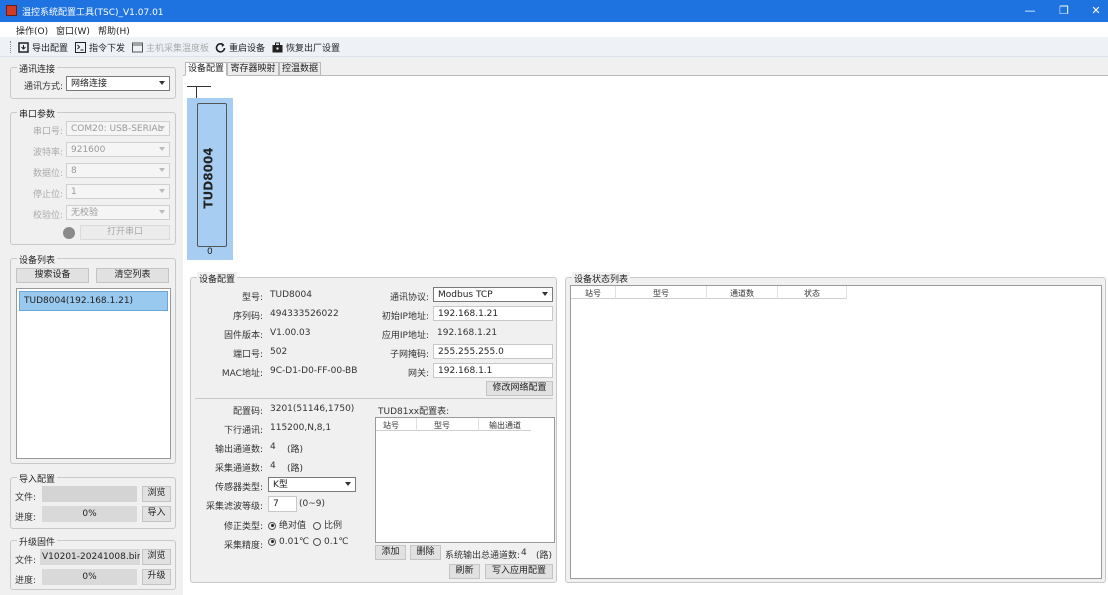  What do you see at coordinates (405, 317) in the screenshot?
I see `init-ip-label: 初始IP地址:` at bounding box center [405, 317].